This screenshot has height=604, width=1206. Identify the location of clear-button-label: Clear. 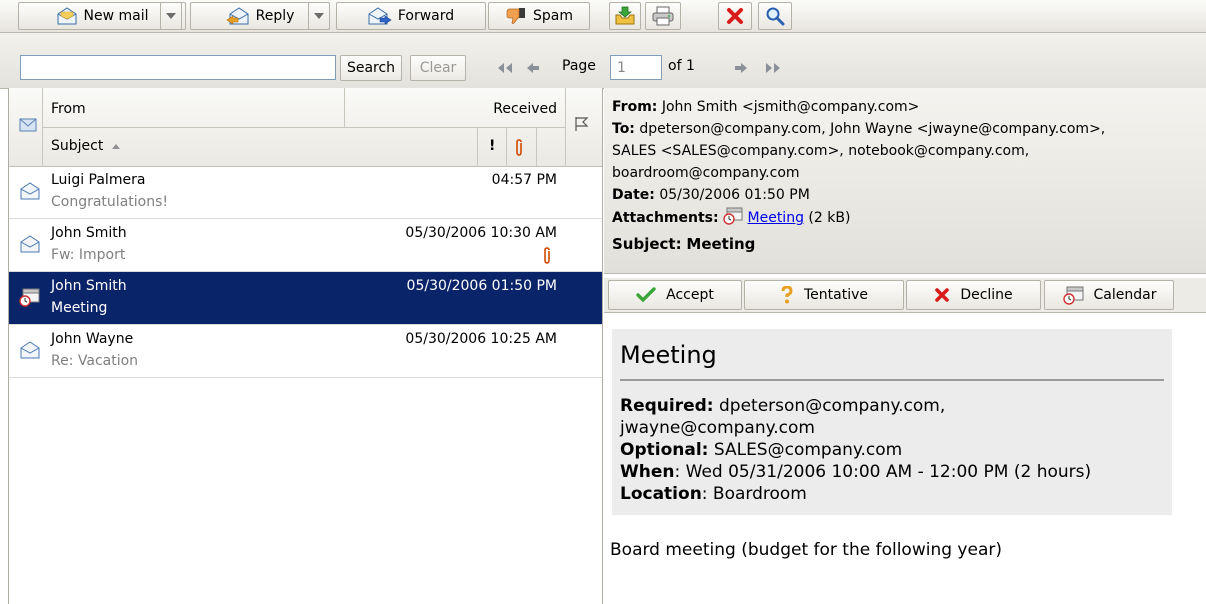
(438, 68).